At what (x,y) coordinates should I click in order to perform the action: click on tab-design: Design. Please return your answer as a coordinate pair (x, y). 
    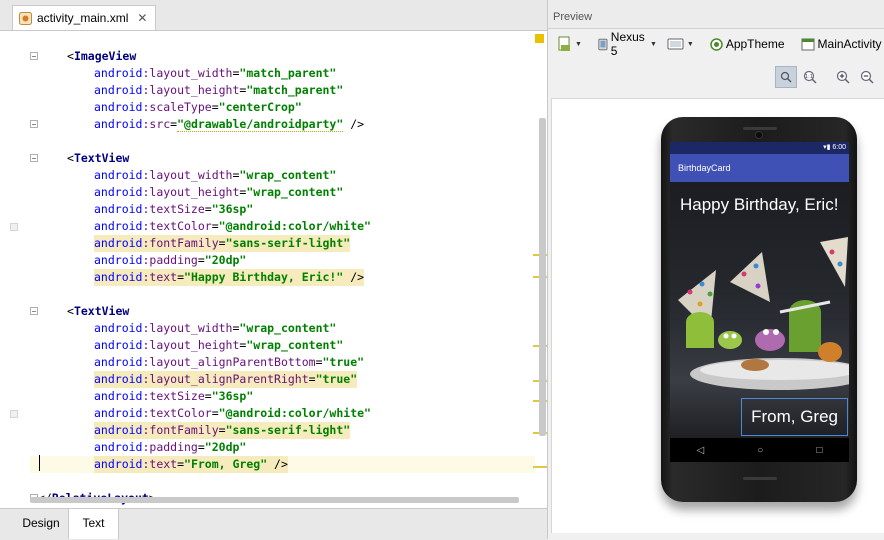
    Looking at the image, I should click on (41, 524).